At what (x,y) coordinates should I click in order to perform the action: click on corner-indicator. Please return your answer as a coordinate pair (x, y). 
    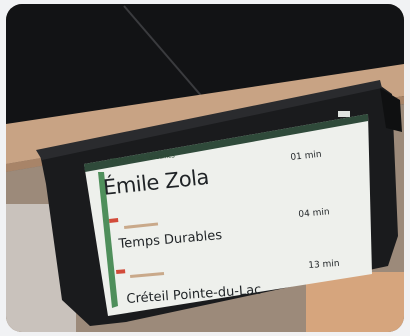
    Looking at the image, I should click on (344, 114).